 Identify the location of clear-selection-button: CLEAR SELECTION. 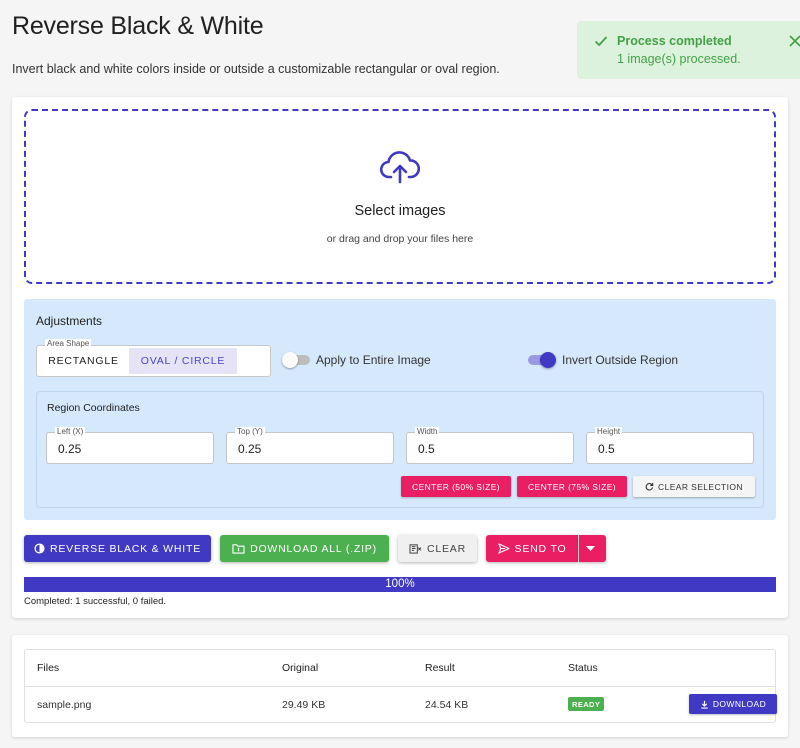
(694, 486).